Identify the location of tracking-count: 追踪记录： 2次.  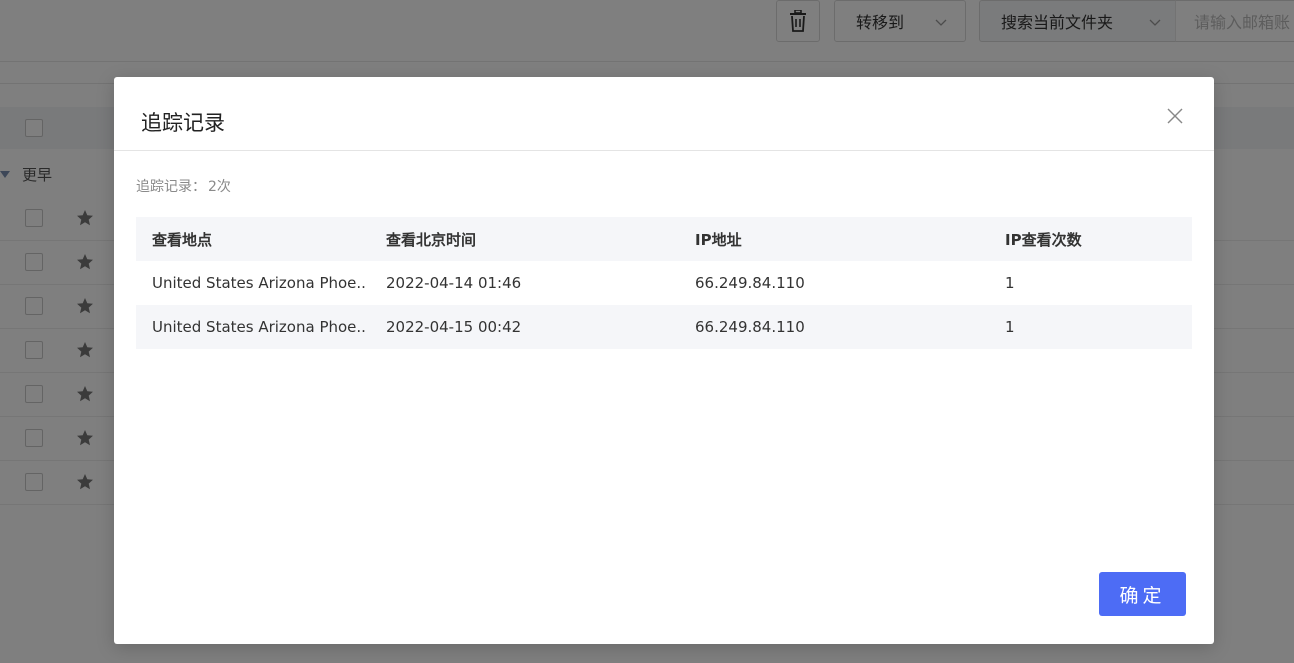
(183, 186).